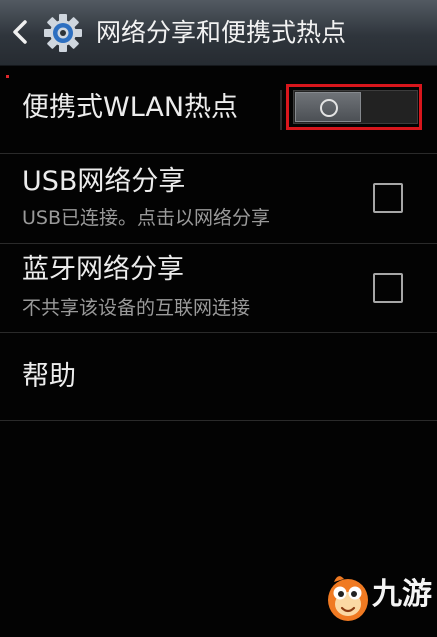 Image resolution: width=437 pixels, height=637 pixels. Describe the element at coordinates (281, 110) in the screenshot. I see `row-divider` at that location.